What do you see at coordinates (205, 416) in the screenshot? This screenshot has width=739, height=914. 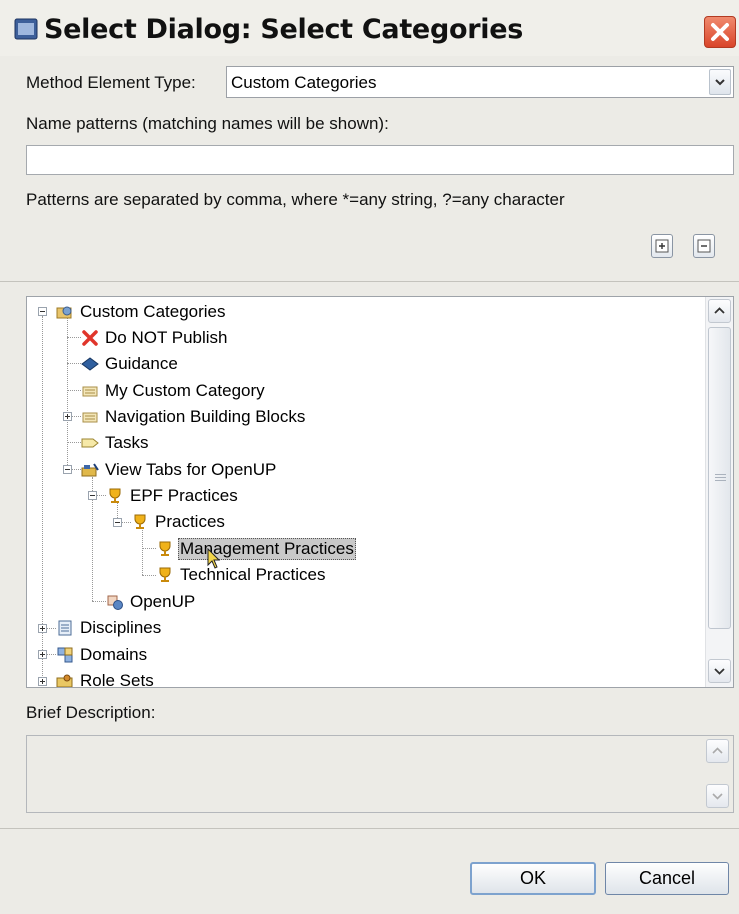 I see `tree-node-label: Navigation Building Blocks` at bounding box center [205, 416].